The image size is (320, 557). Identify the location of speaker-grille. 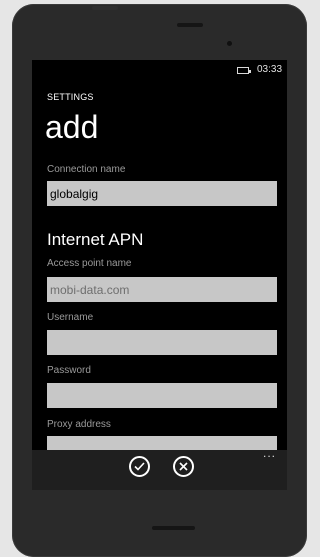
(190, 25).